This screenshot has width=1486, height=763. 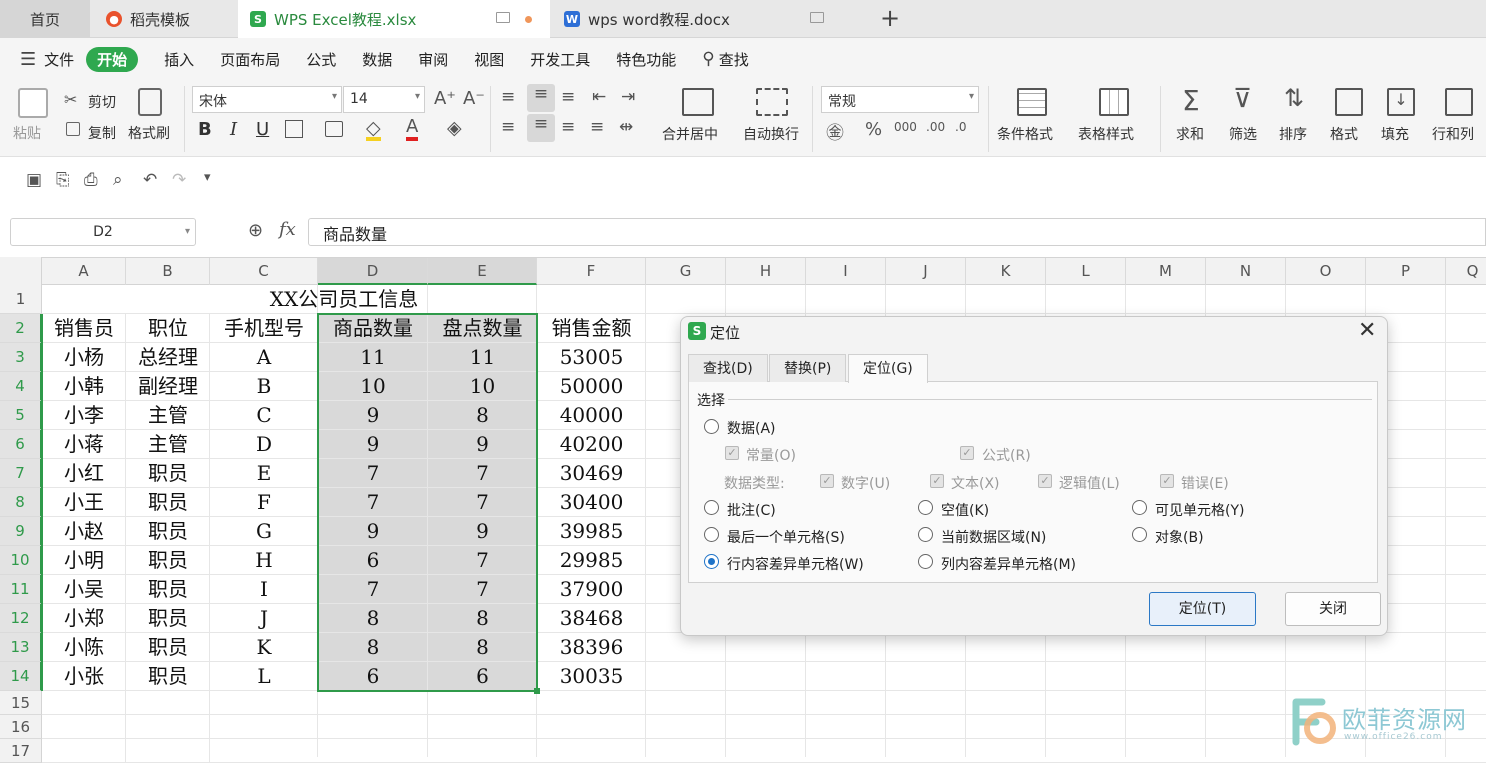 I want to click on row-header: 3, so click(x=21, y=357).